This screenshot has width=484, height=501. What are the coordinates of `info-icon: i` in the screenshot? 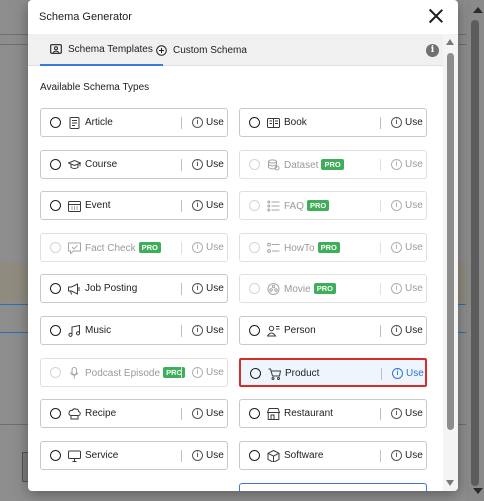 It's located at (432, 50).